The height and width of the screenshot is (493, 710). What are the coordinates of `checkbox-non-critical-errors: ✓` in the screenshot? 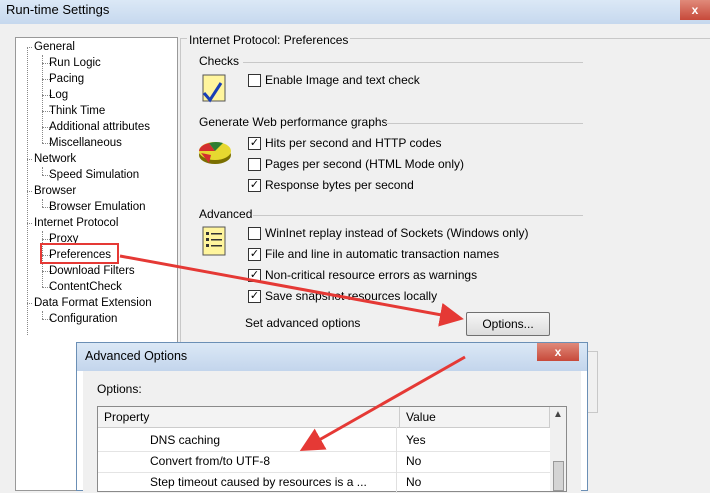 It's located at (254, 275).